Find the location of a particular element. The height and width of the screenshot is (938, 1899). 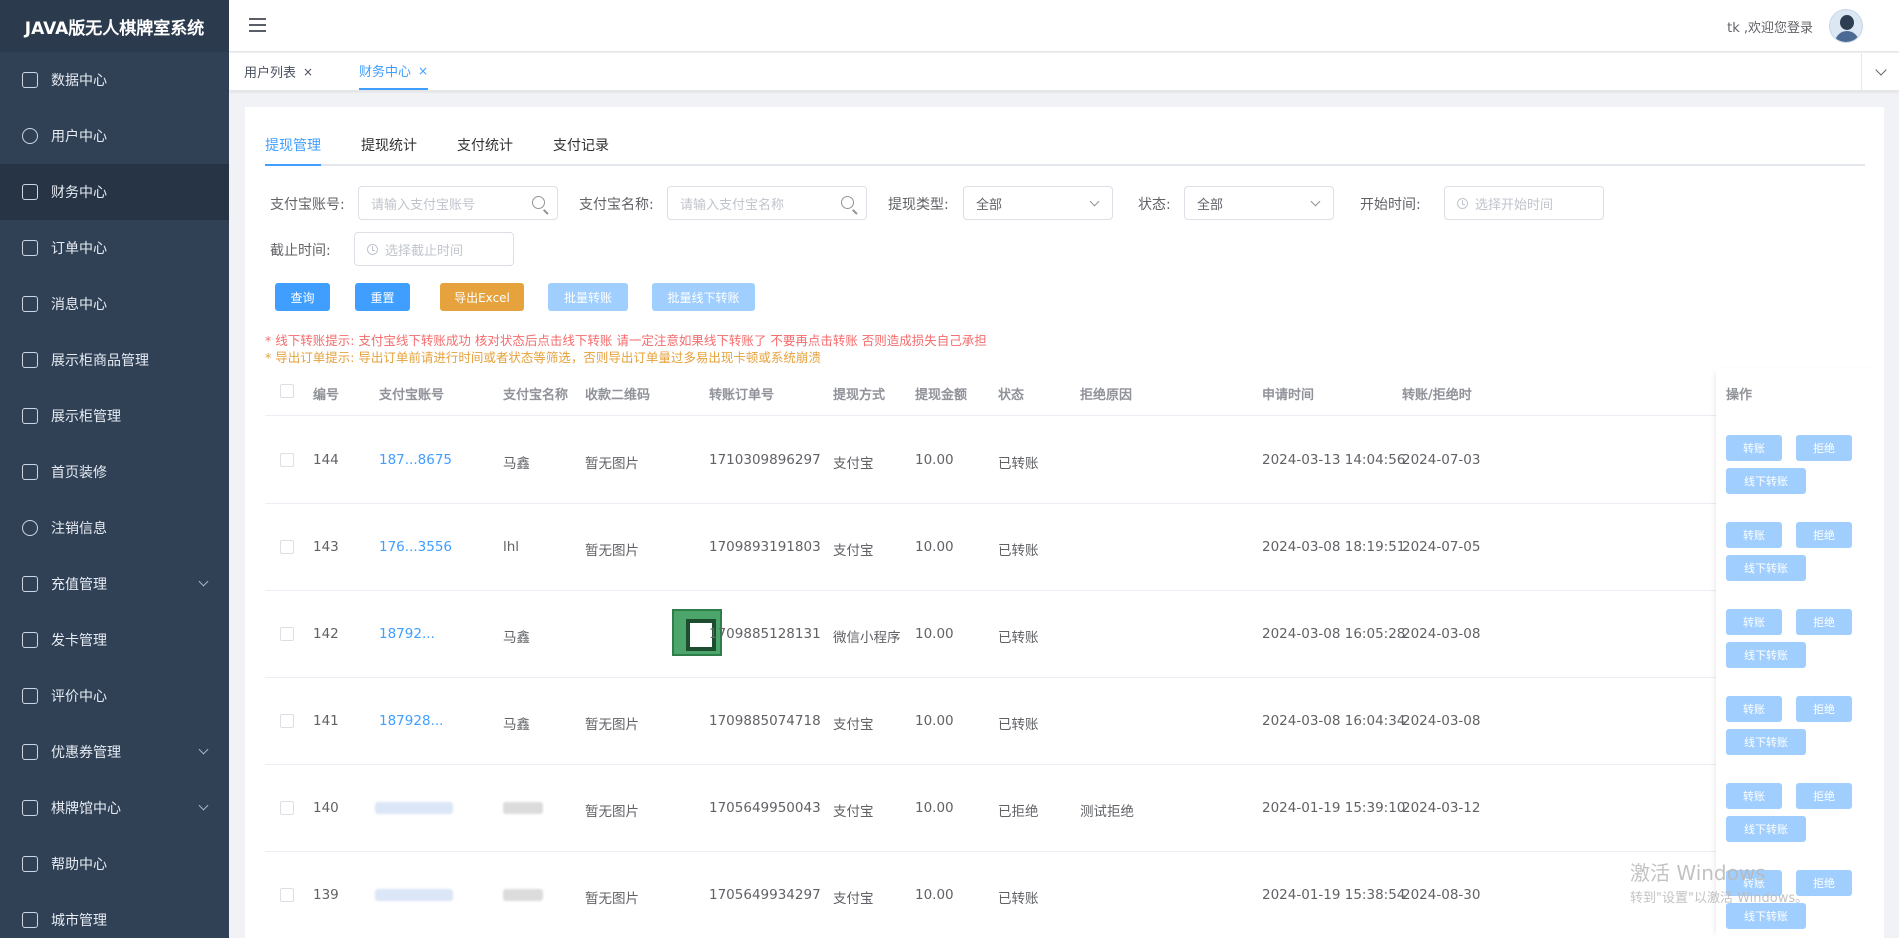

batch-transfer-button: 批量转账 is located at coordinates (588, 297).